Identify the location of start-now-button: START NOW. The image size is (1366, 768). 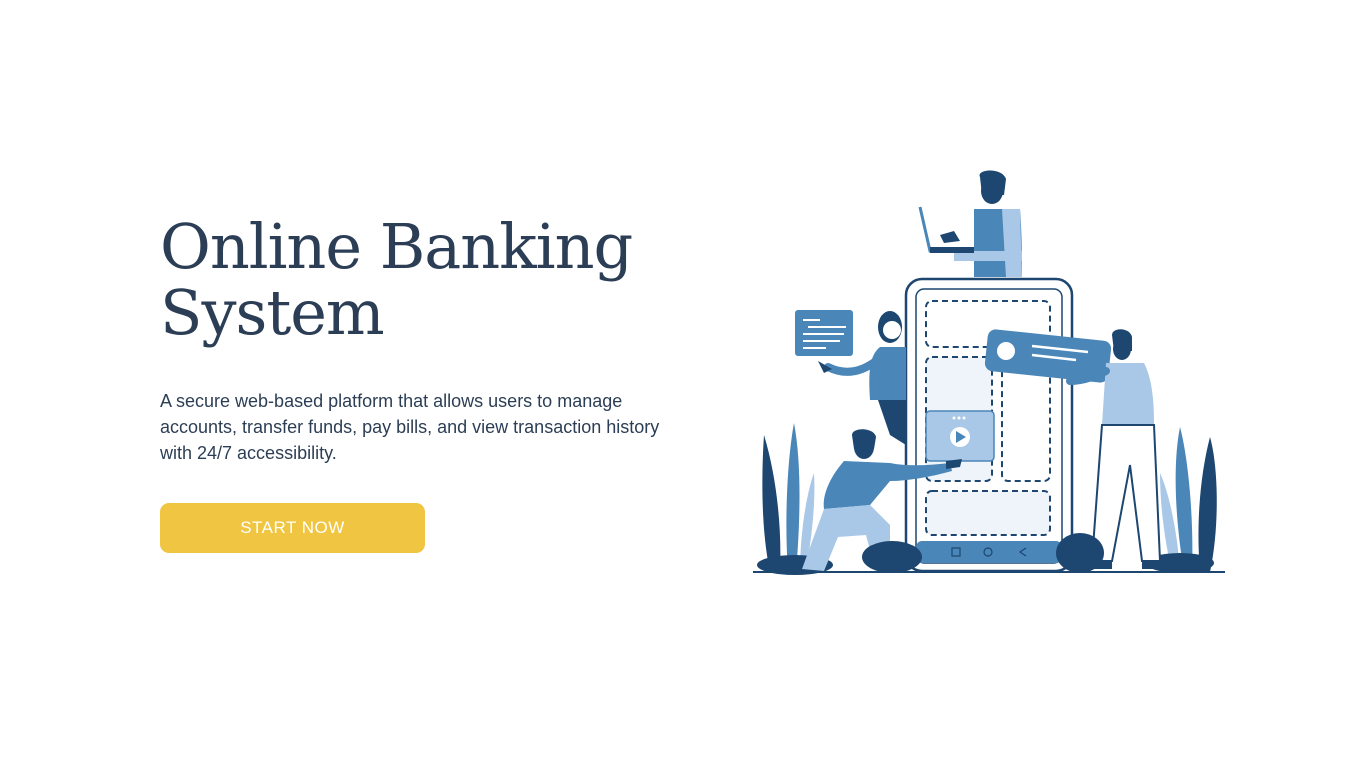
(292, 528).